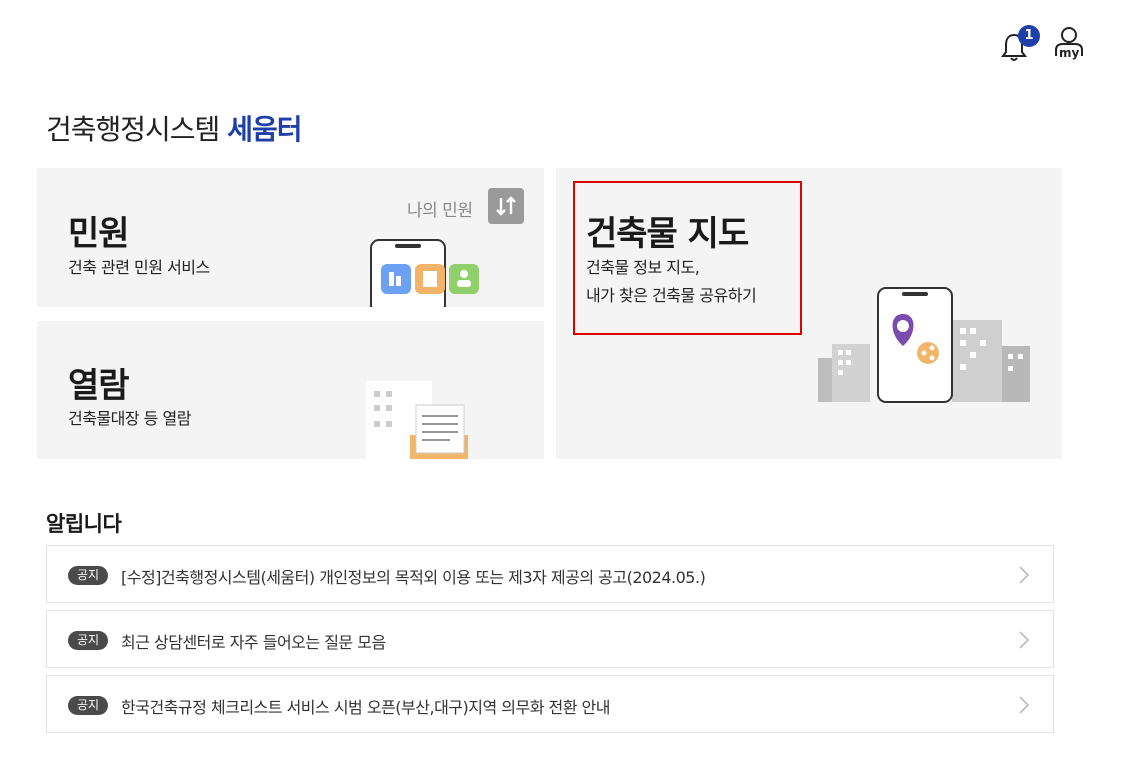 The width and height of the screenshot is (1122, 769). Describe the element at coordinates (506, 206) in the screenshot. I see `swap-icon` at that location.